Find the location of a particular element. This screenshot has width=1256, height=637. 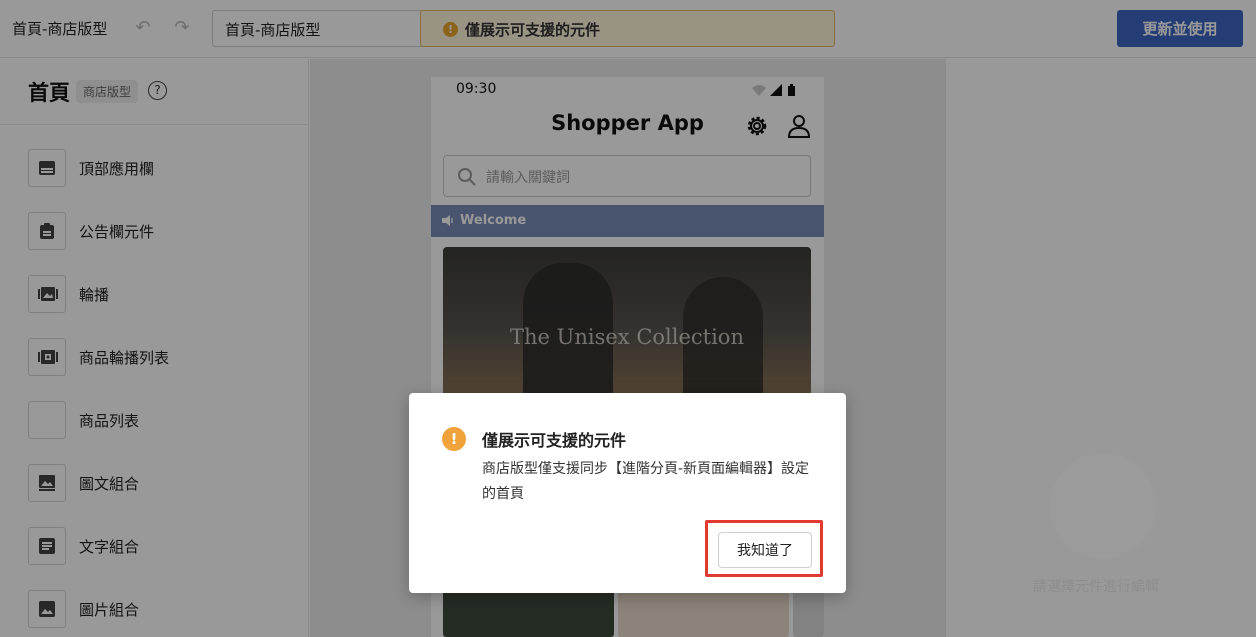

dialog-body: 商店版型僅支援同步【進階分頁-新頁面編輯器】設定的首頁 is located at coordinates (646, 481).